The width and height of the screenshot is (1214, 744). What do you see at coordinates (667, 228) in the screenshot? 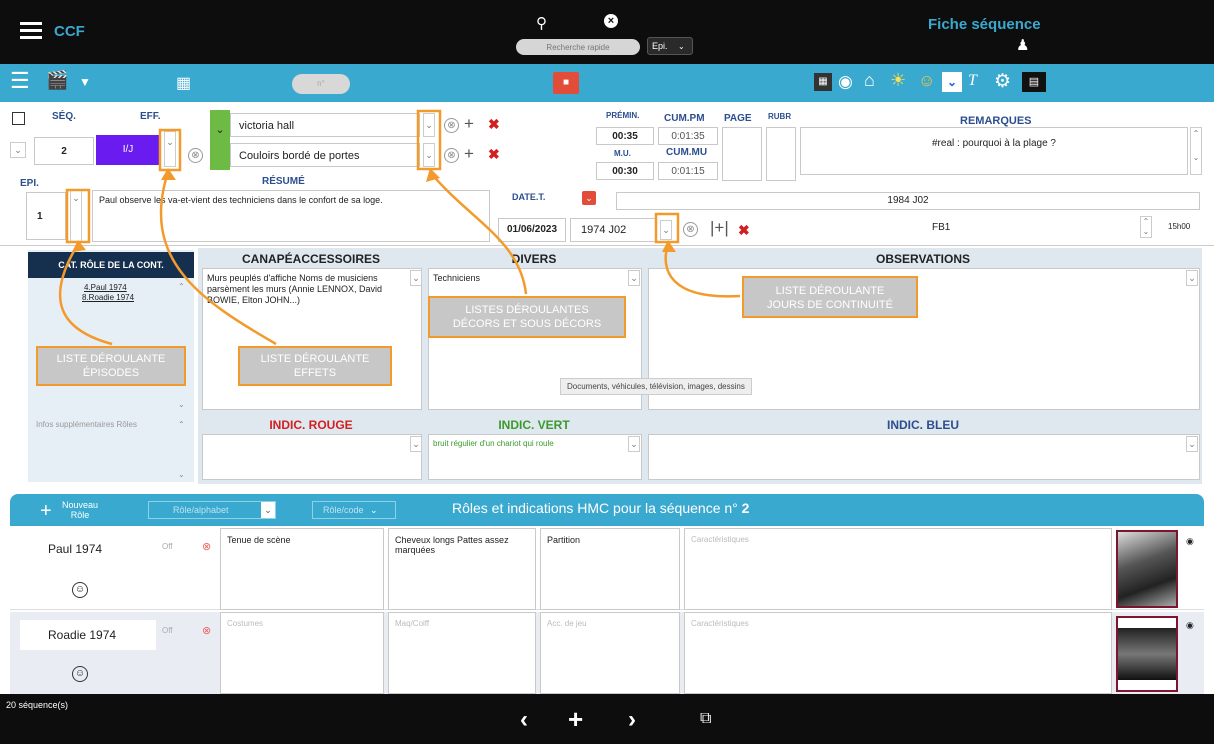
I see `highlight-jour-dropdown` at bounding box center [667, 228].